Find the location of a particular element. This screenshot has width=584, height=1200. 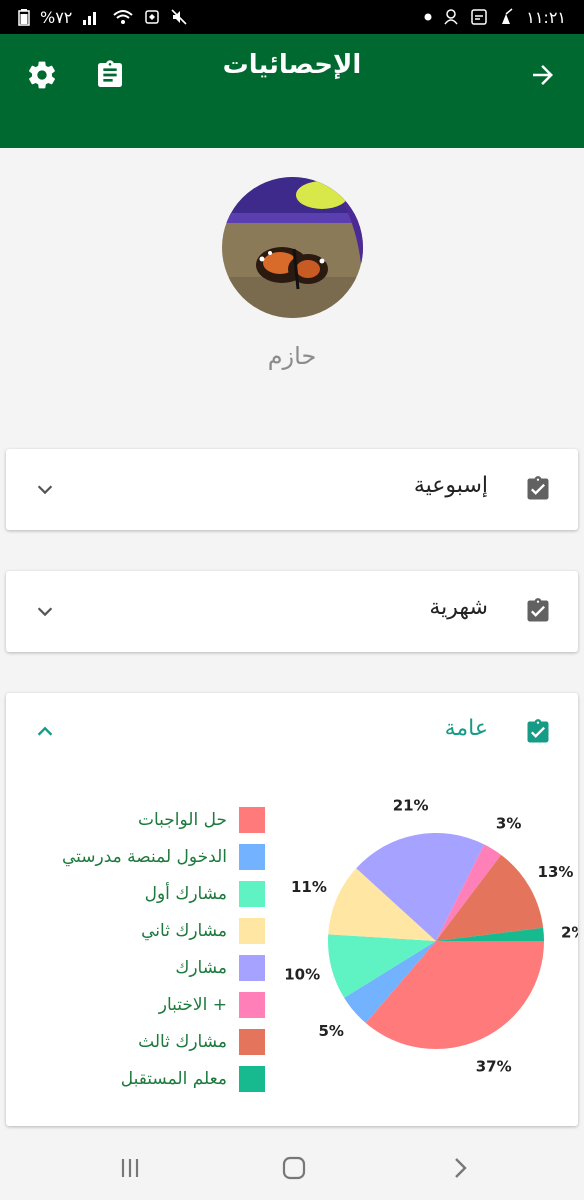

pie-data-label: 11% is located at coordinates (309, 887).